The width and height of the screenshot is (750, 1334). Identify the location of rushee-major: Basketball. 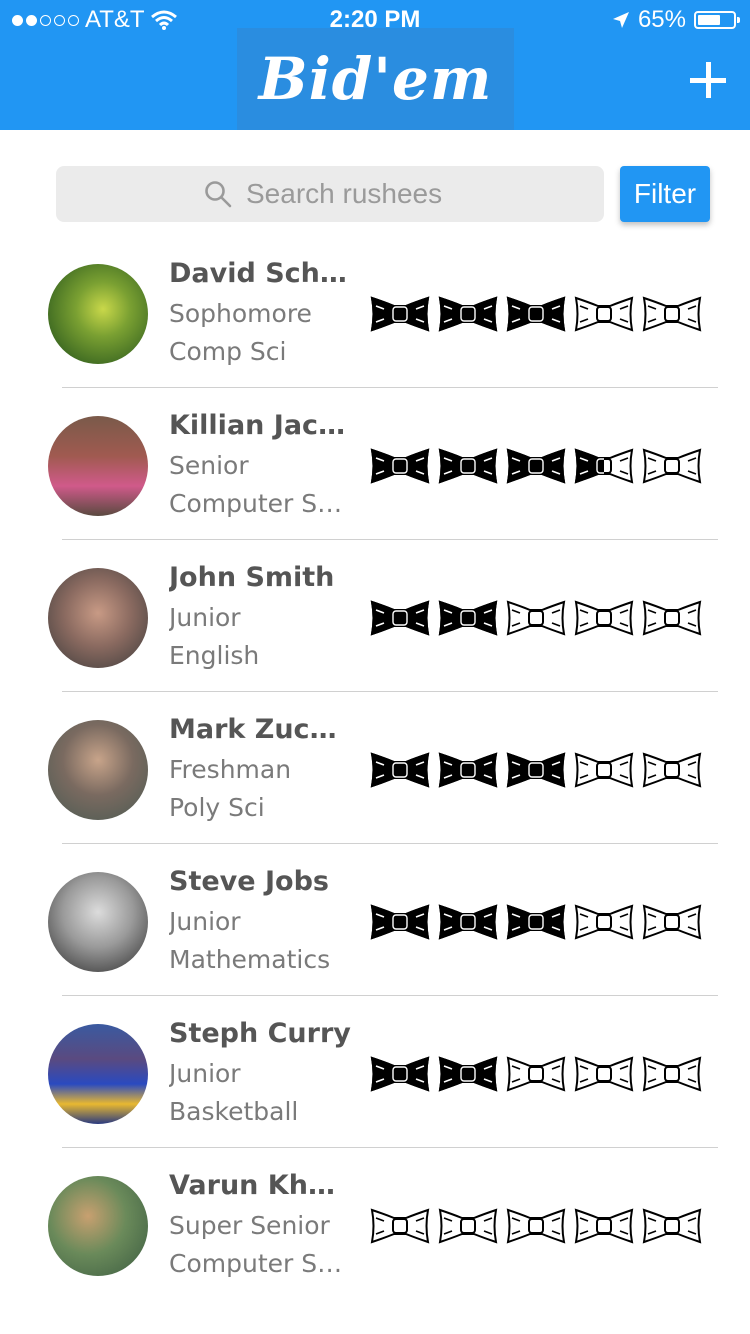
(234, 1111).